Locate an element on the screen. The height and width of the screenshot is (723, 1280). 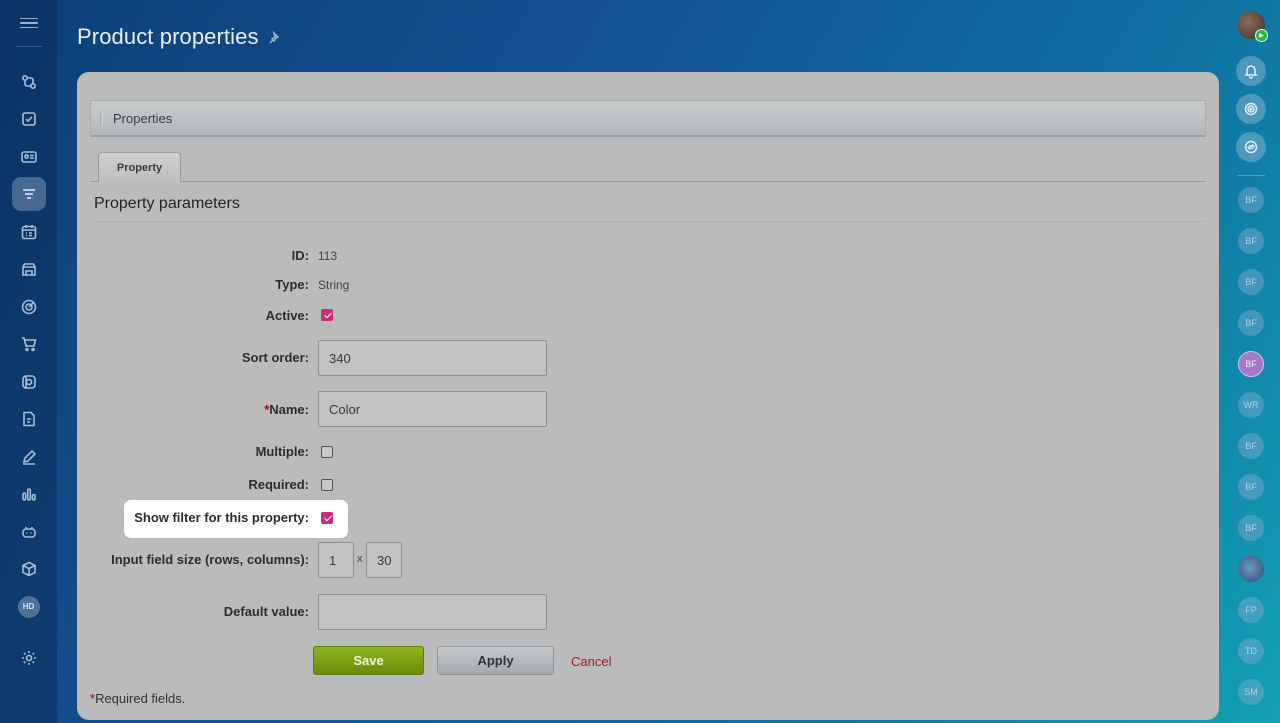
show-filter-label: Show filter for this property: is located at coordinates (221, 517).